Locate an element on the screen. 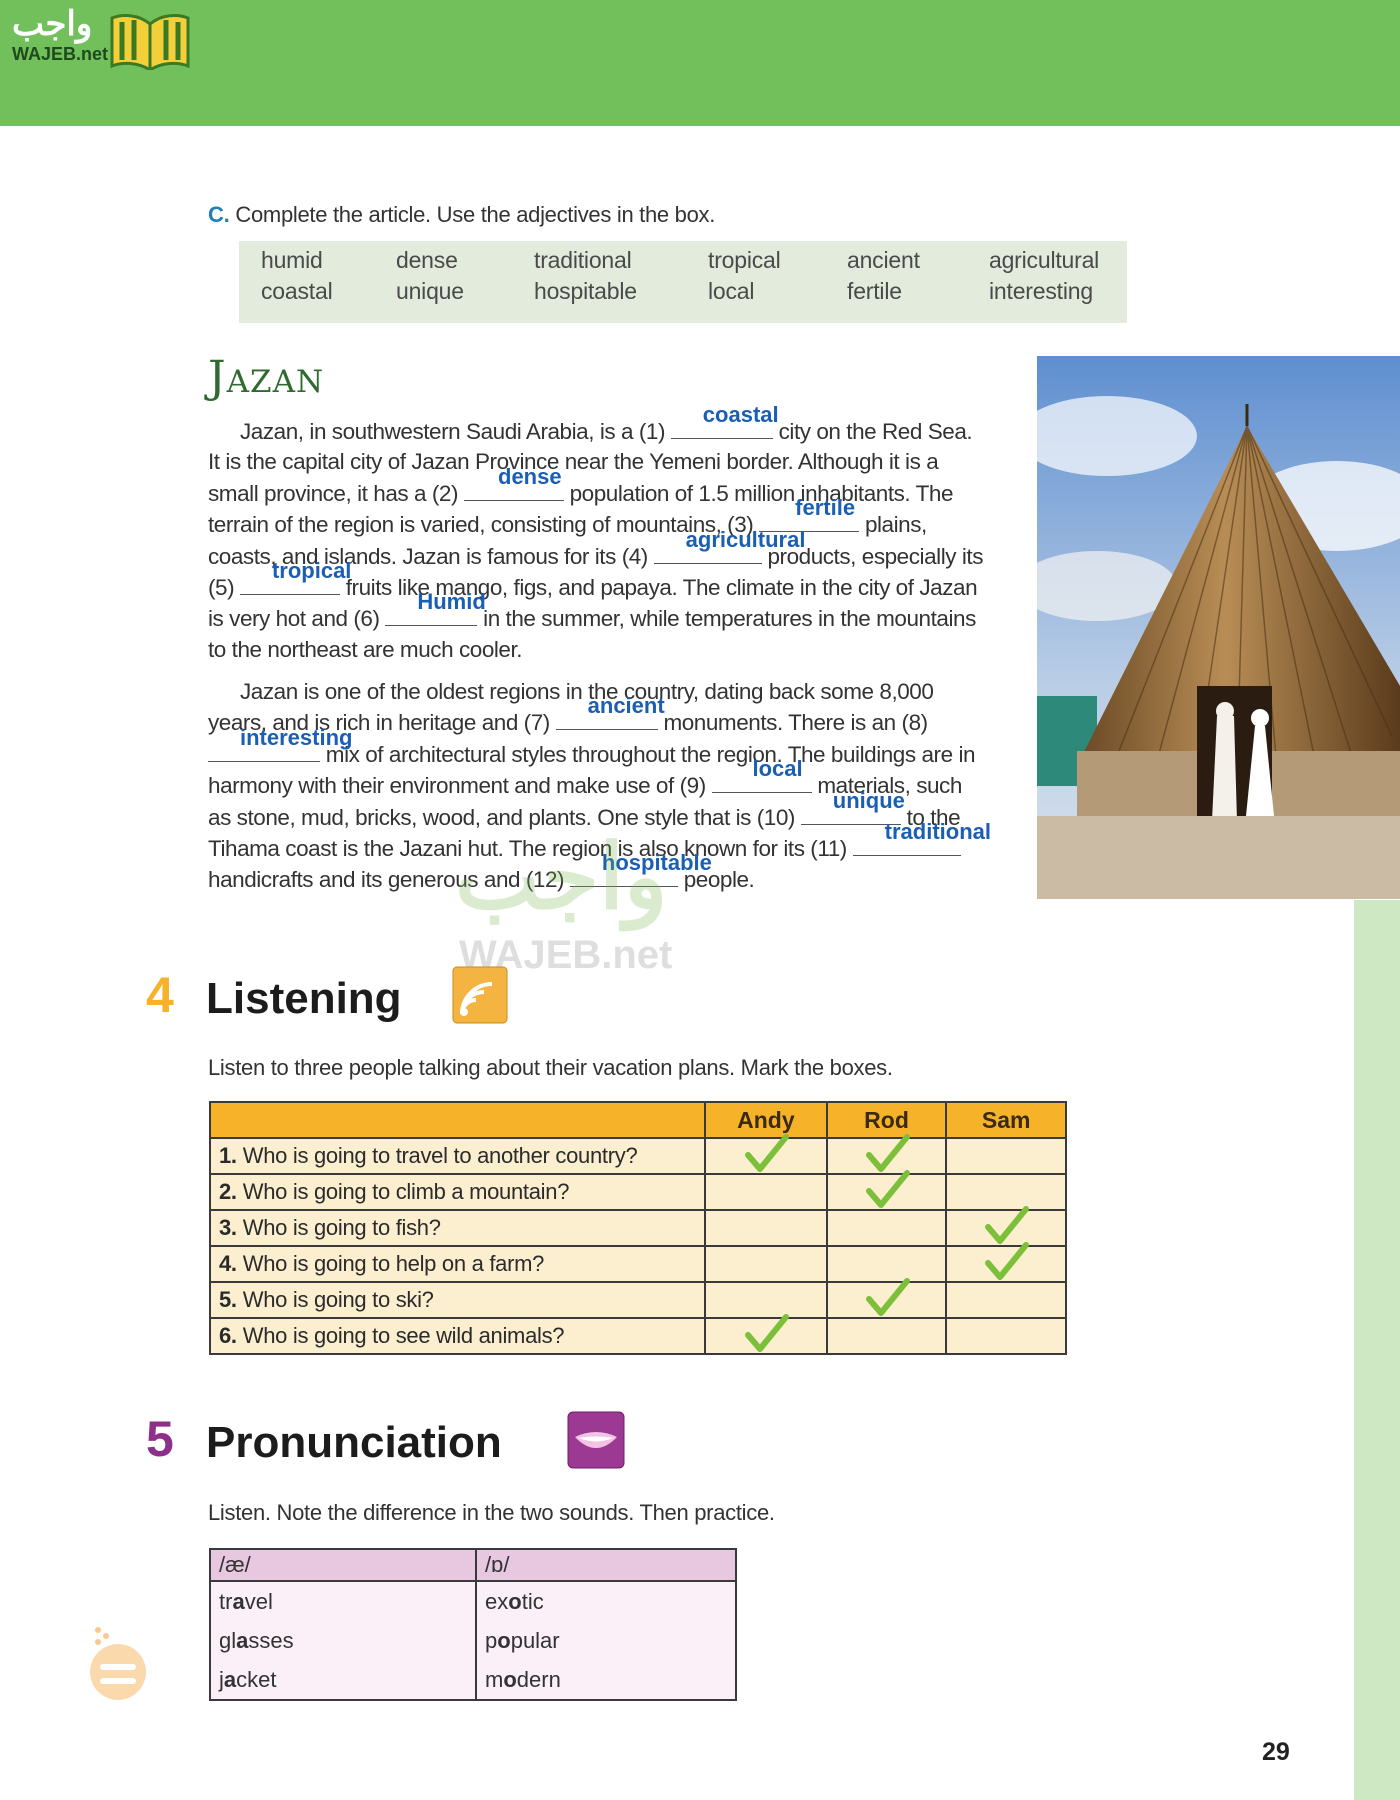  side-margin-strip is located at coordinates (1377, 1350).